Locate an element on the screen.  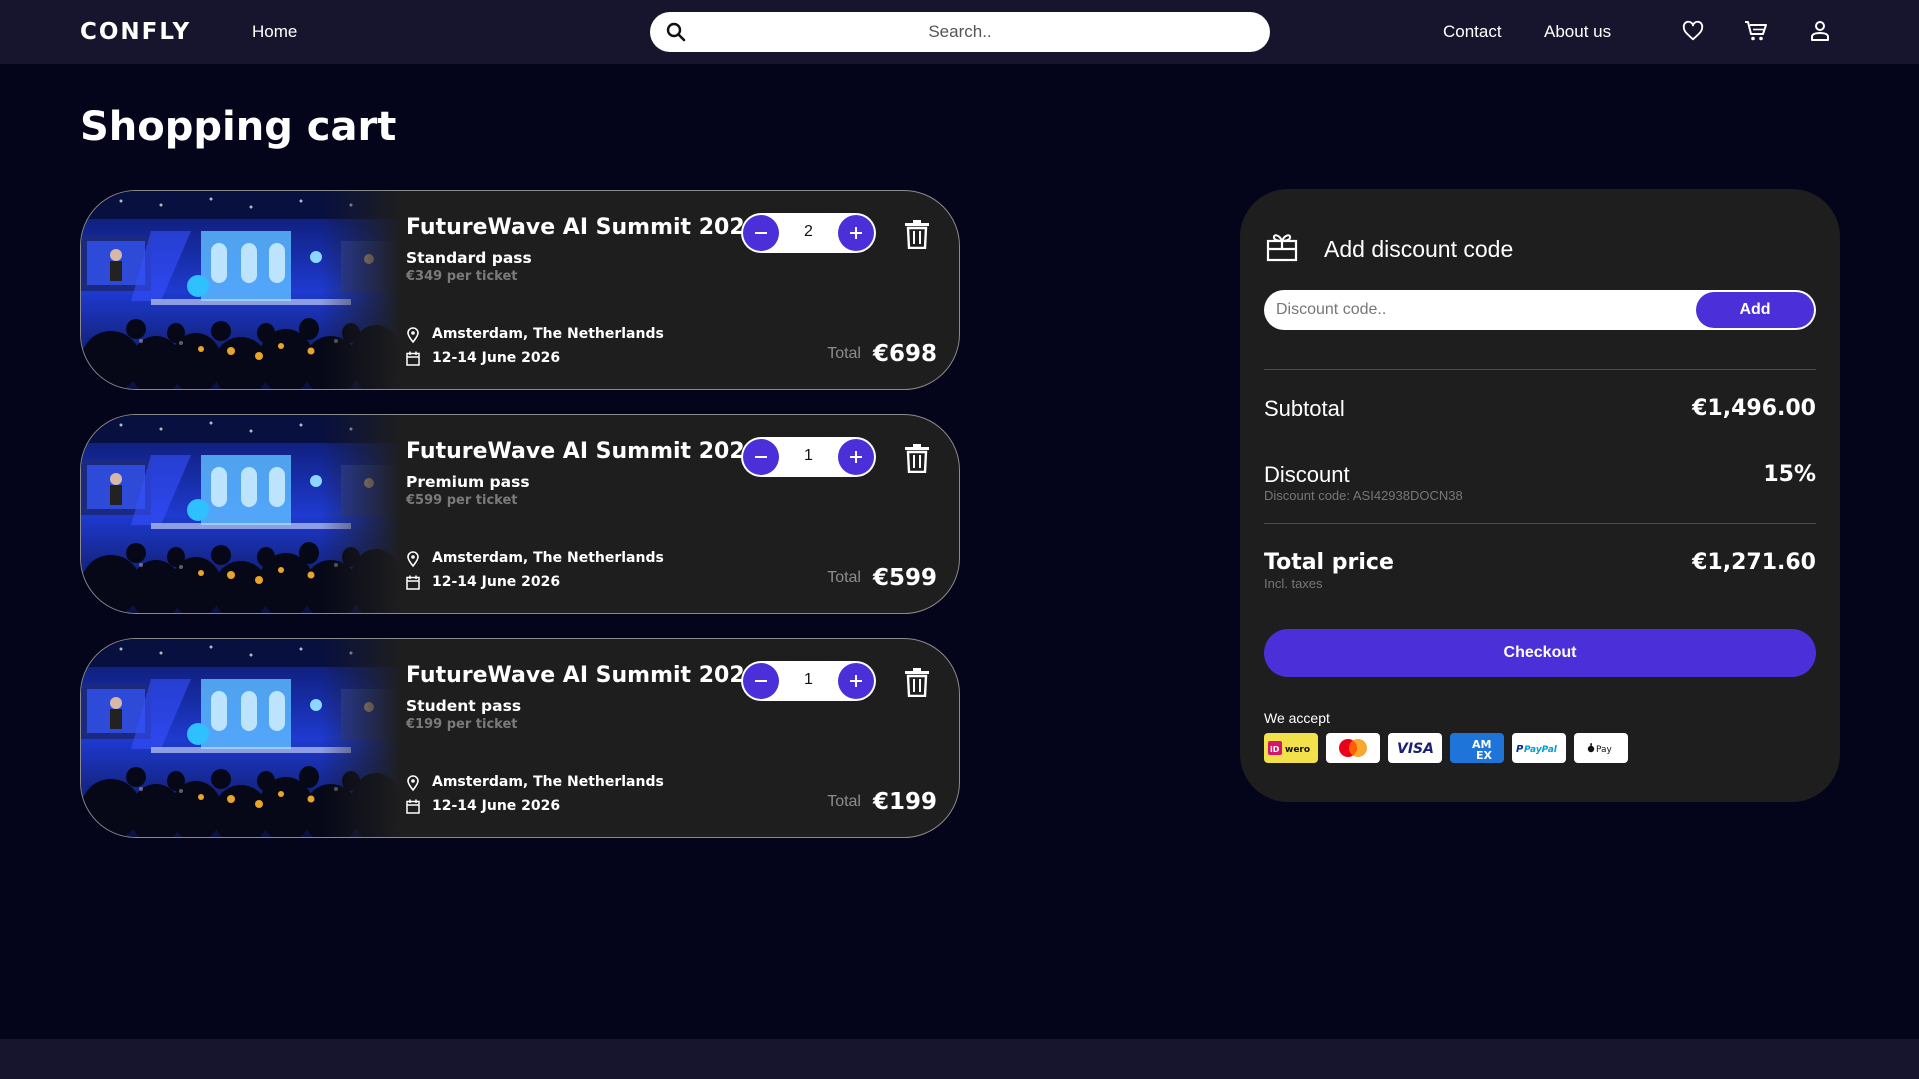
search-bar is located at coordinates (960, 32).